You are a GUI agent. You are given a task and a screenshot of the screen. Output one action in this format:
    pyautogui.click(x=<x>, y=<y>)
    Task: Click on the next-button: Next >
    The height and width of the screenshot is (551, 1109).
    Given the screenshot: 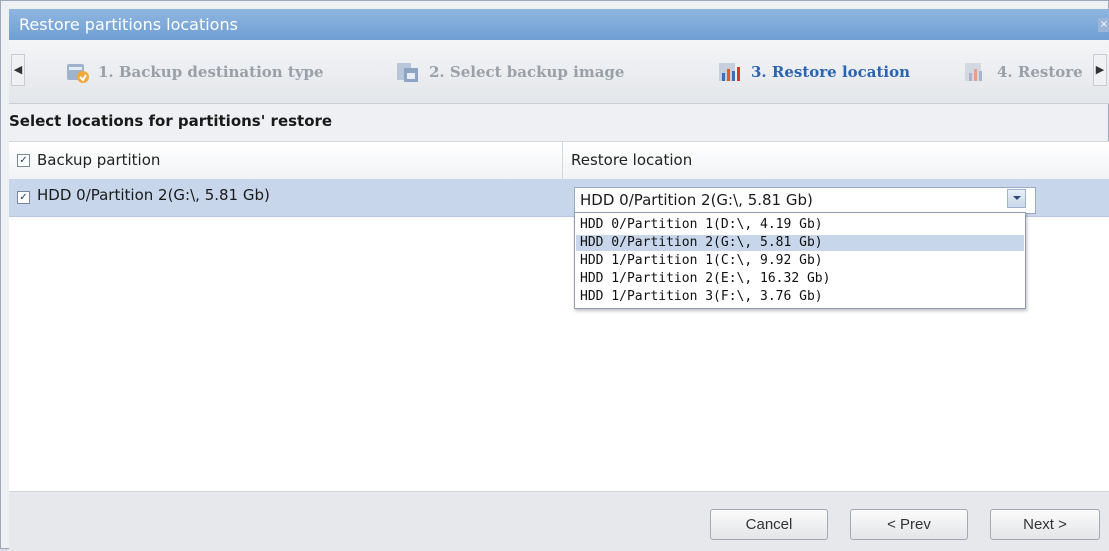 What is the action you would take?
    pyautogui.click(x=1045, y=524)
    